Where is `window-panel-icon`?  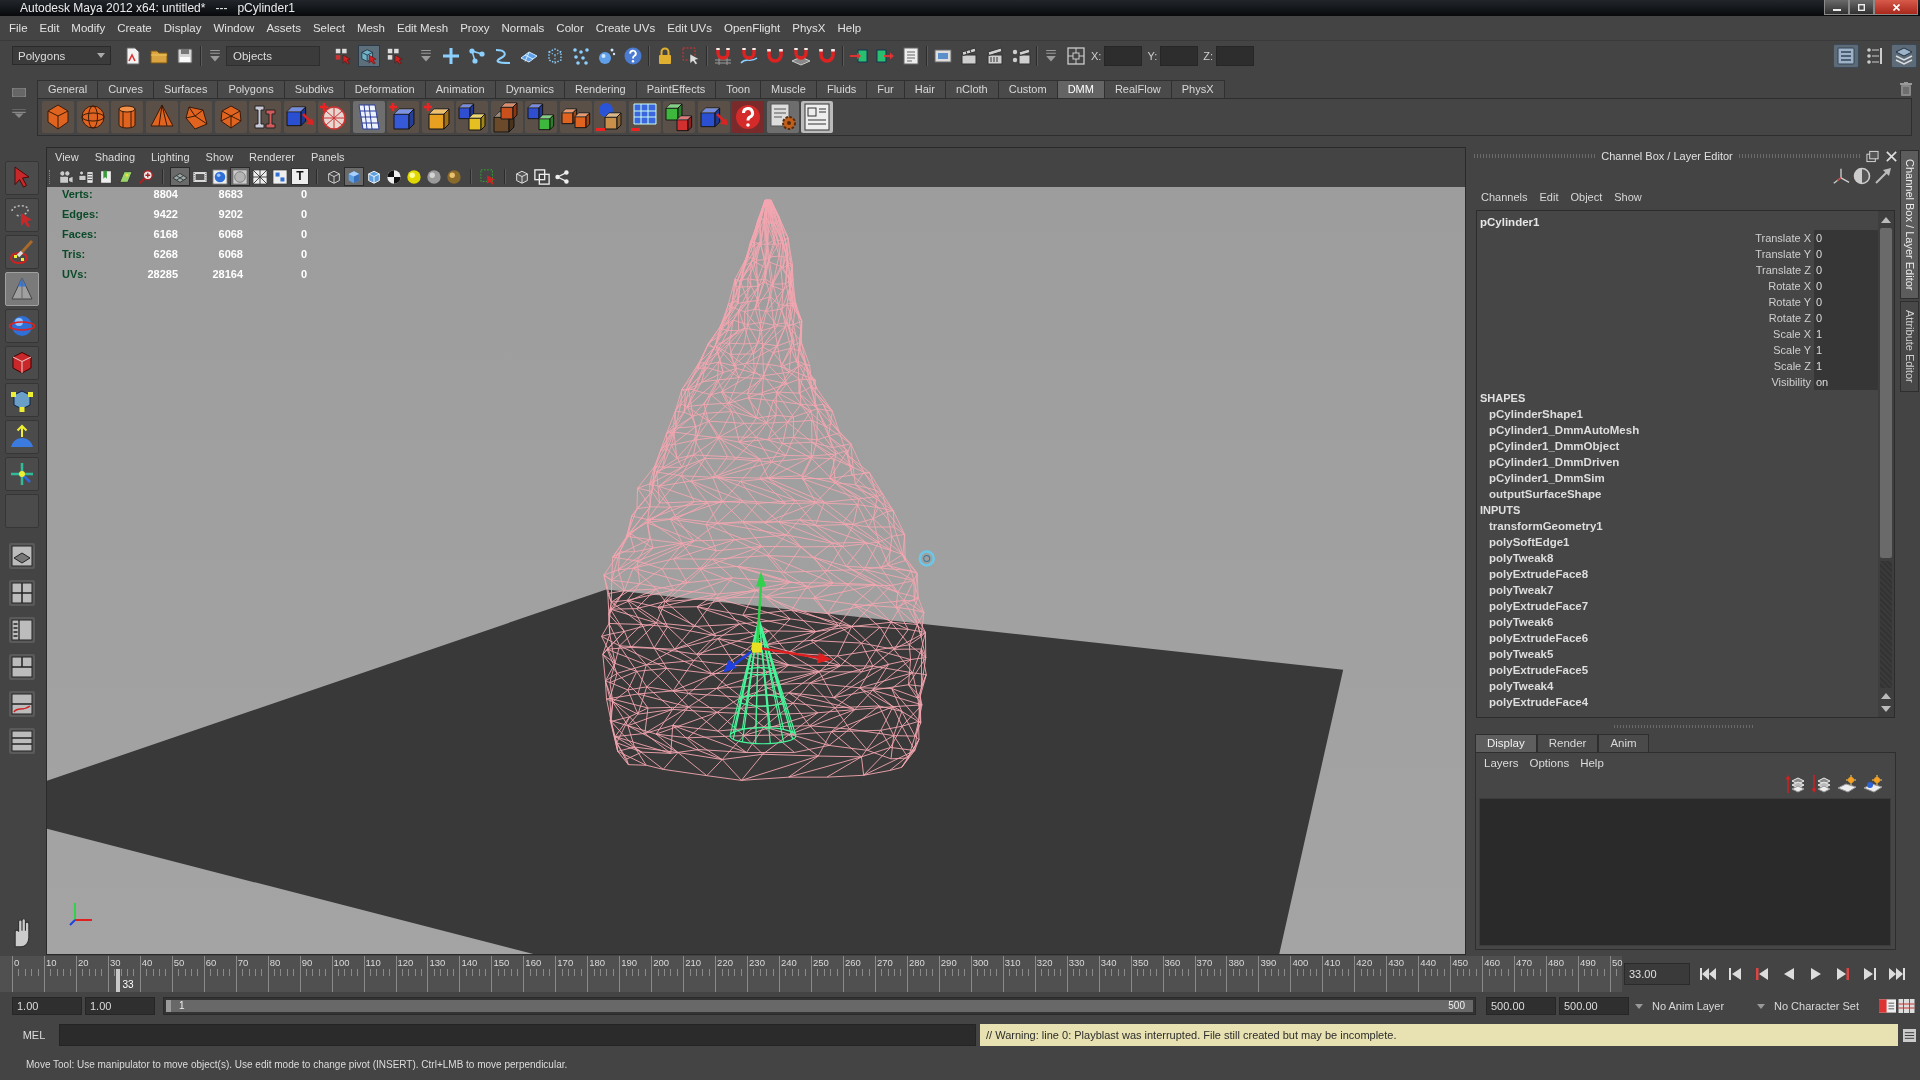
window-panel-icon is located at coordinates (817, 117).